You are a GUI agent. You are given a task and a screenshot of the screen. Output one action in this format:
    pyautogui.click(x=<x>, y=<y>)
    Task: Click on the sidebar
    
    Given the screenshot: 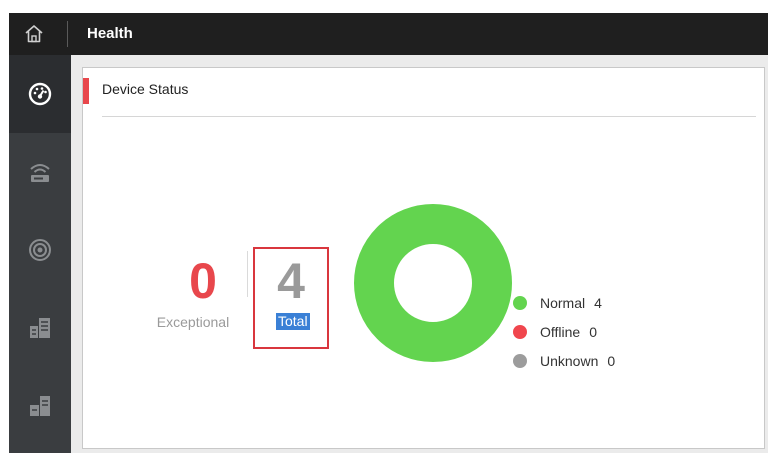 What is the action you would take?
    pyautogui.click(x=40, y=254)
    